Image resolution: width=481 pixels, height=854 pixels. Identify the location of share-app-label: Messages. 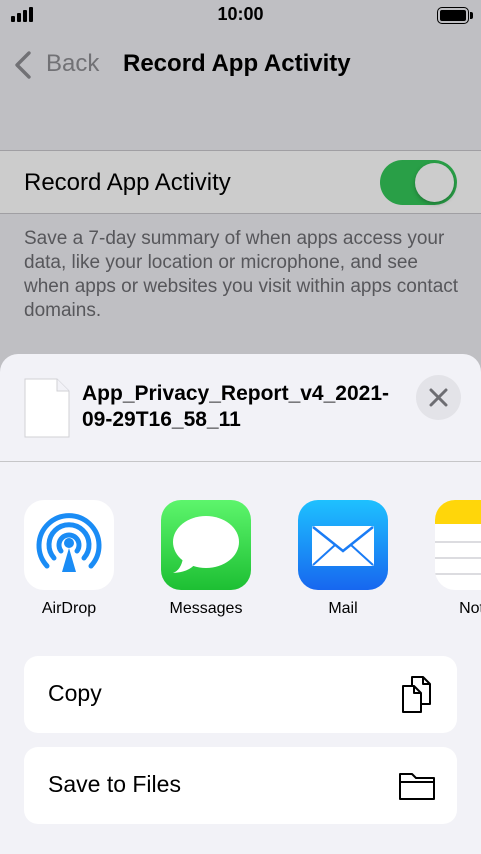
(206, 608).